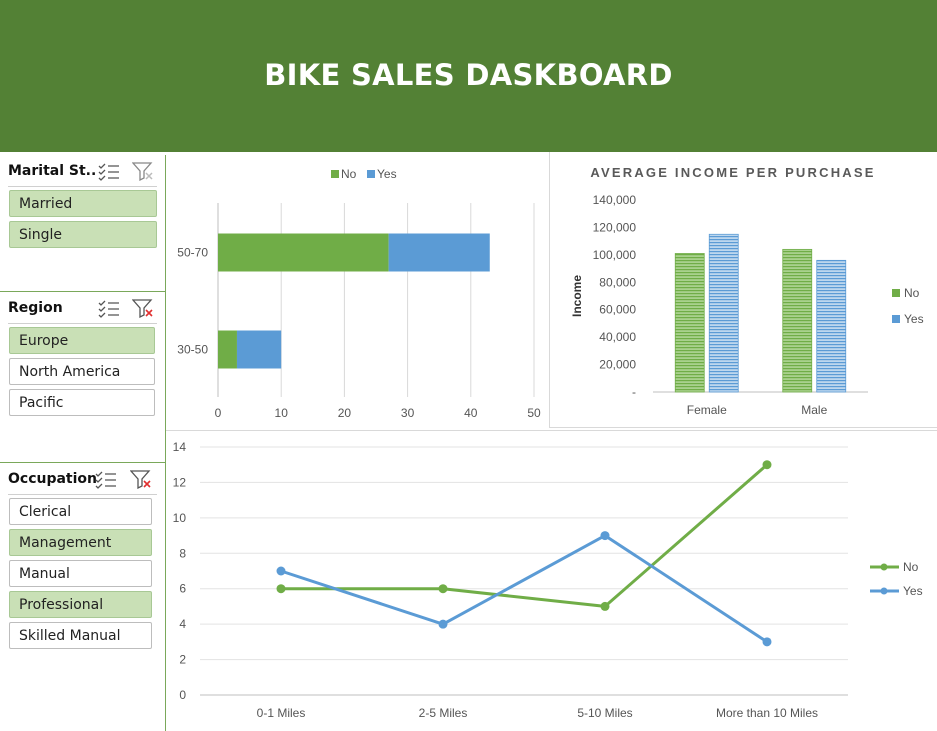 The width and height of the screenshot is (937, 731). I want to click on slicer-item-north-america: North America, so click(82, 371).